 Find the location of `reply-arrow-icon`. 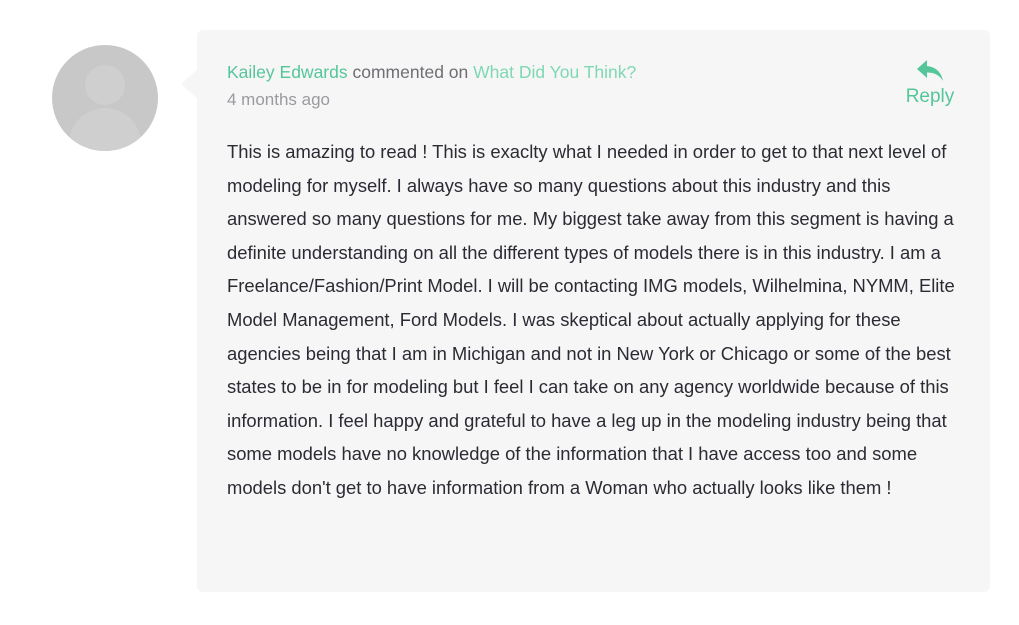

reply-arrow-icon is located at coordinates (930, 70).